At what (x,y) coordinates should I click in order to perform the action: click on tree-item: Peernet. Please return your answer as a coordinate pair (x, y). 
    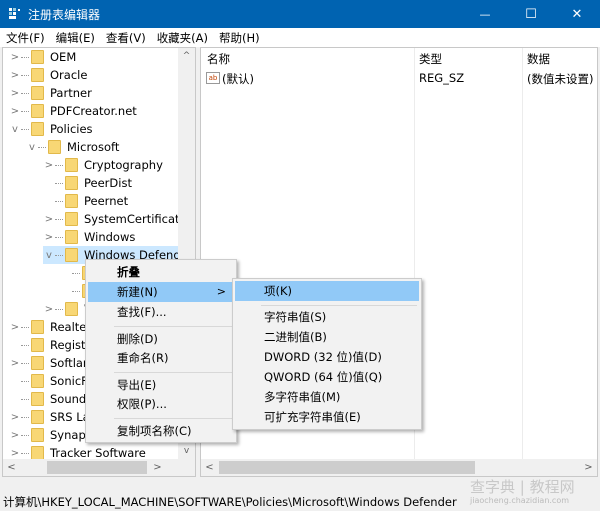
    Looking at the image, I should click on (85, 201).